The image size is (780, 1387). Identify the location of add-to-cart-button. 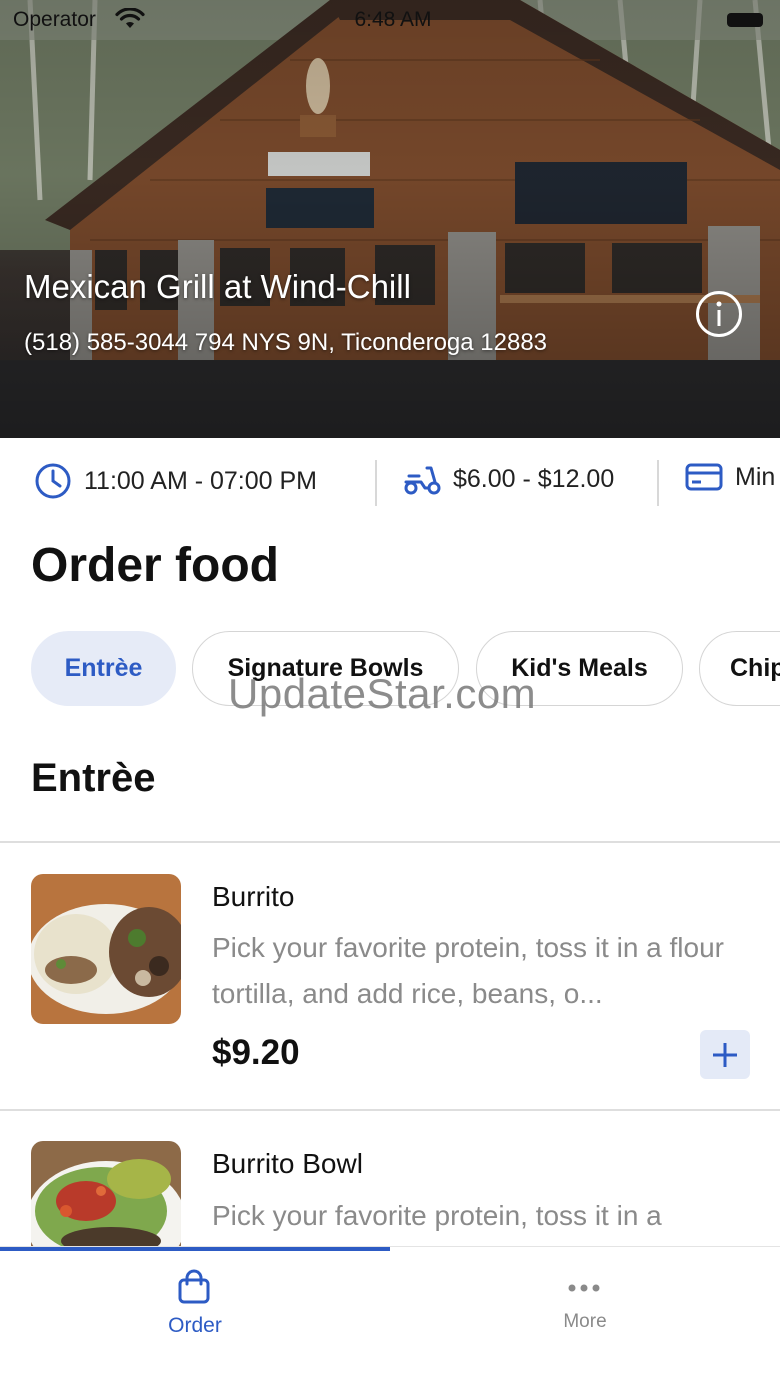
(725, 1054).